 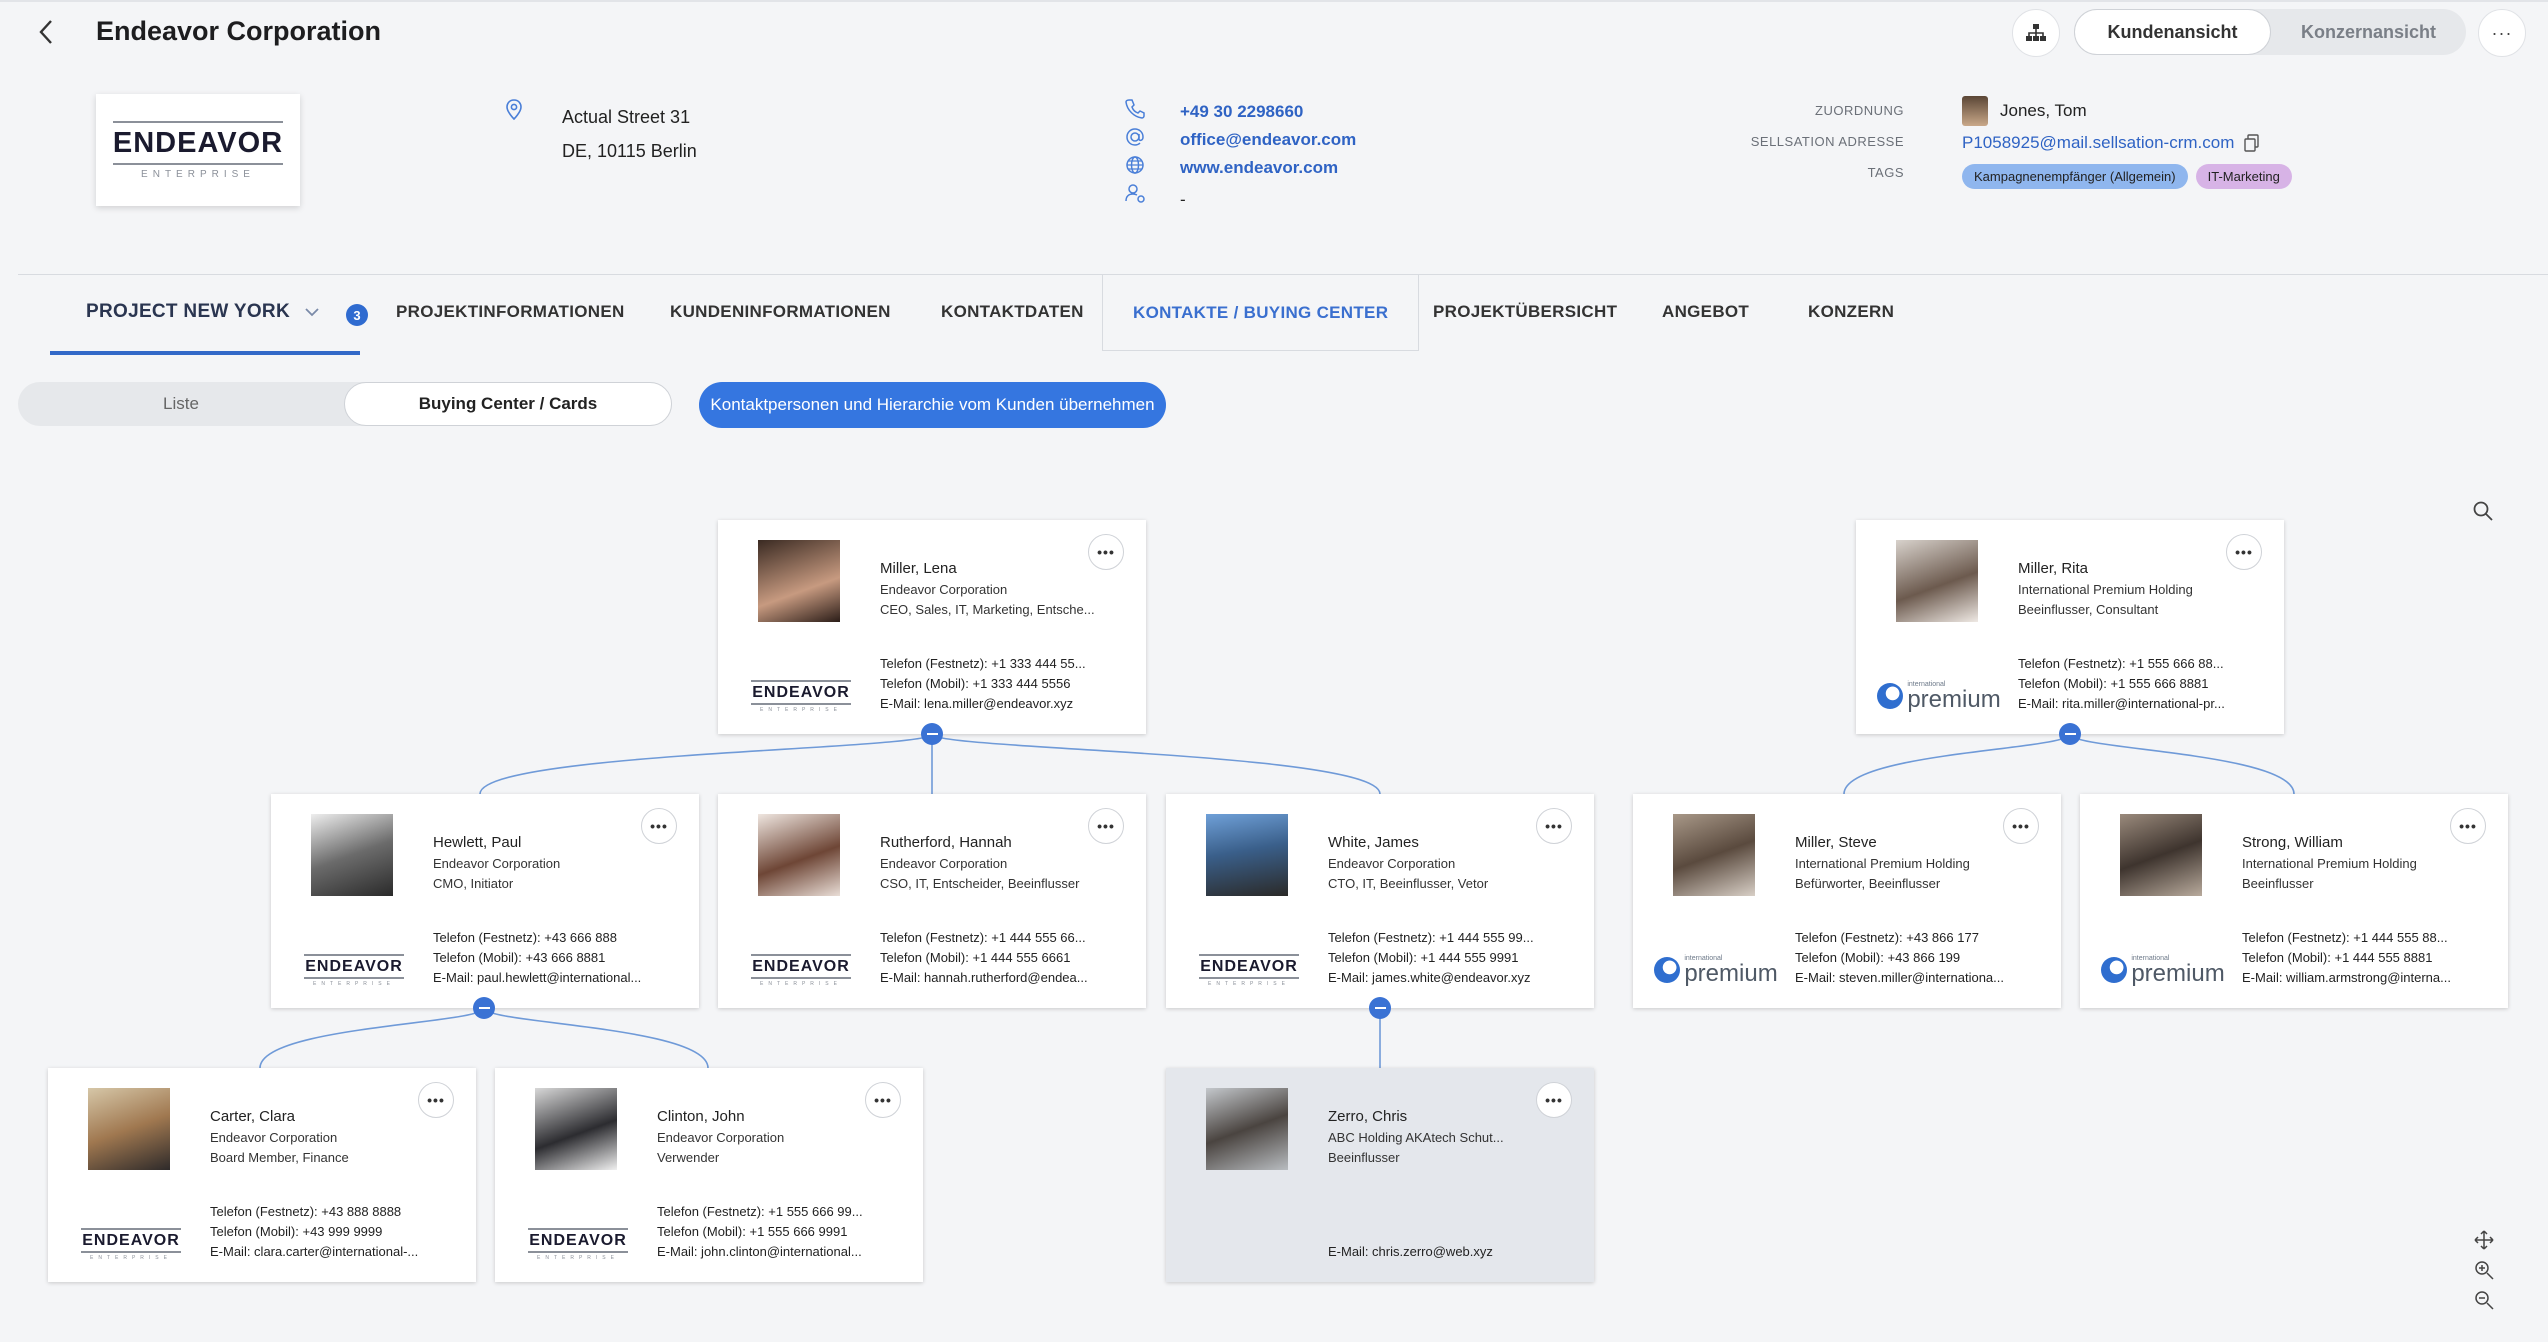 I want to click on contact-name: Hewlett, Paul, so click(x=477, y=842).